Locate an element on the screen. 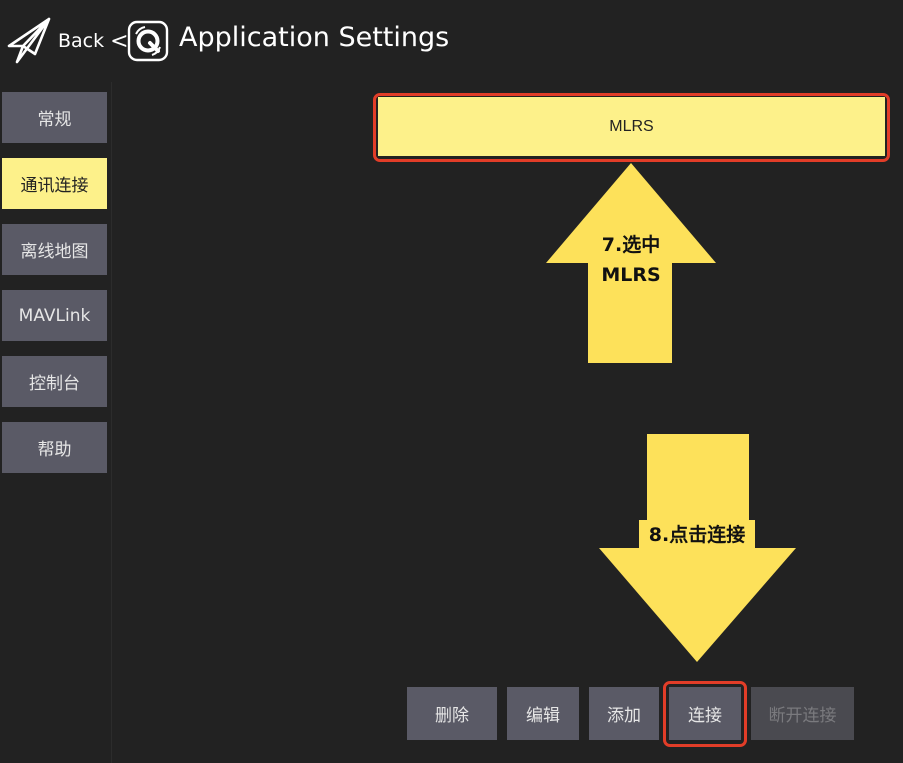  sidebar-item-label: 帮助 is located at coordinates (54, 450).